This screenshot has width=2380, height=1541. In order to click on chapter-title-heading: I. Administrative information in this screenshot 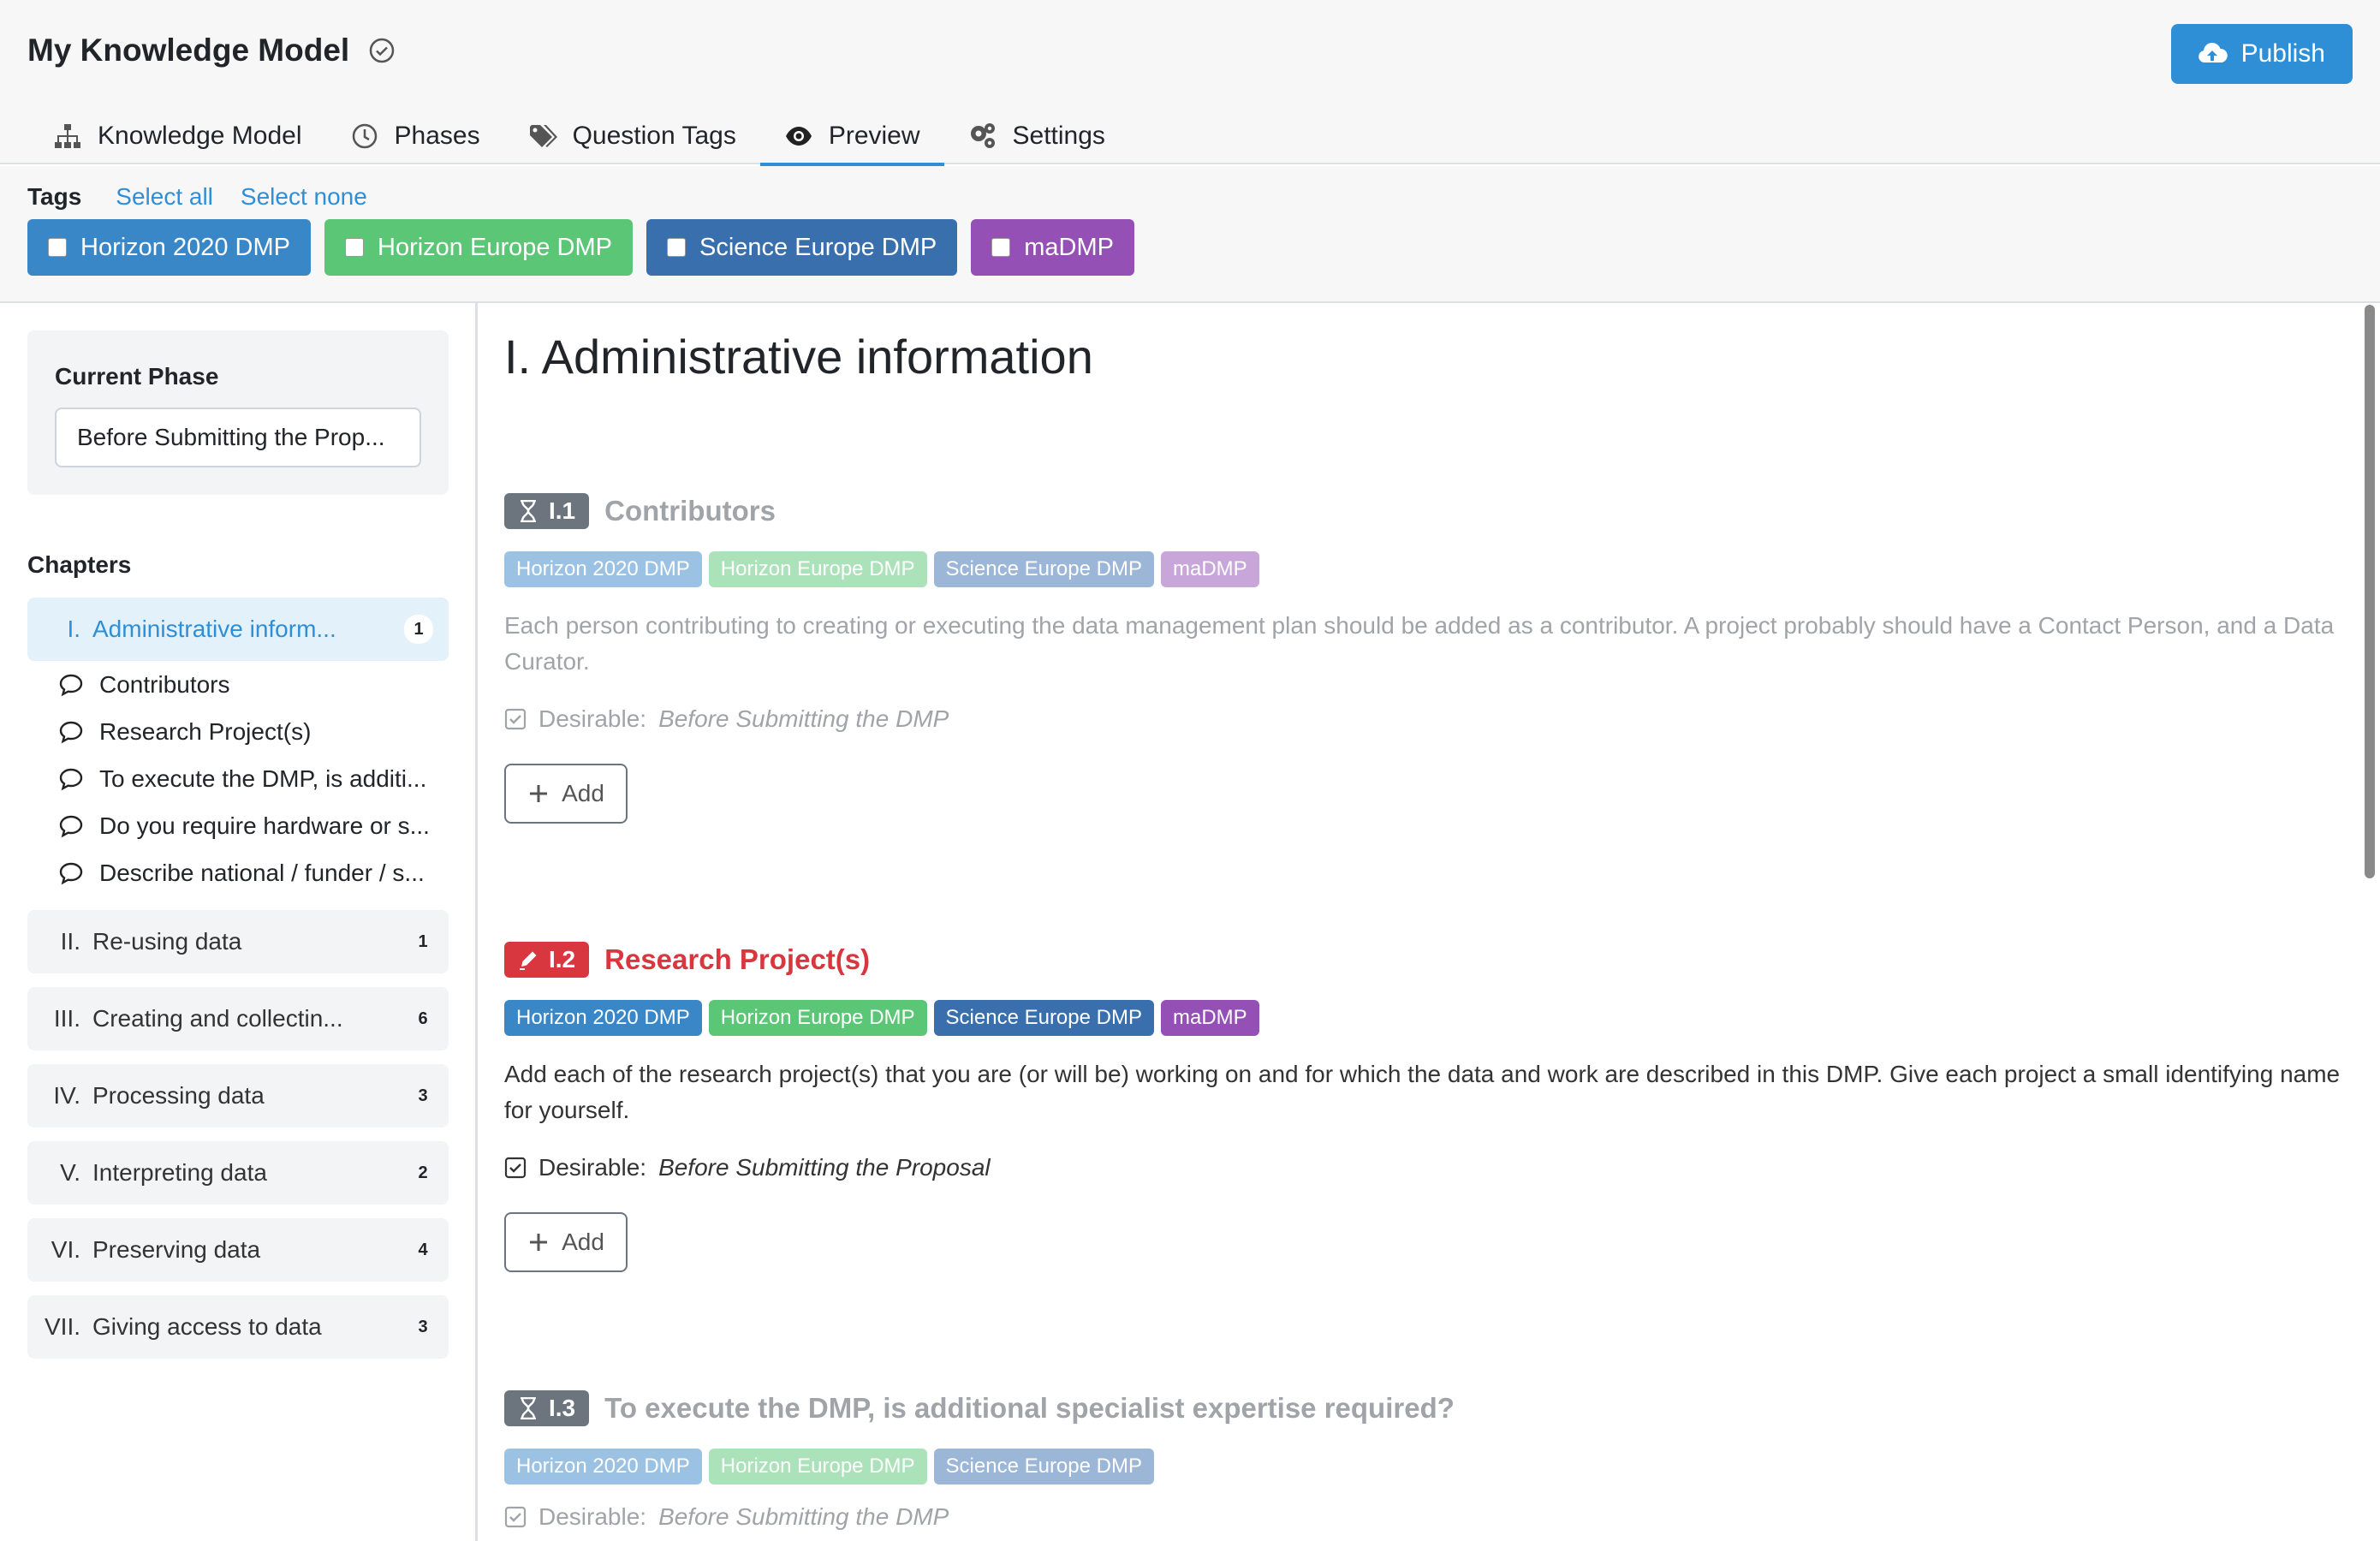, I will do `click(798, 357)`.